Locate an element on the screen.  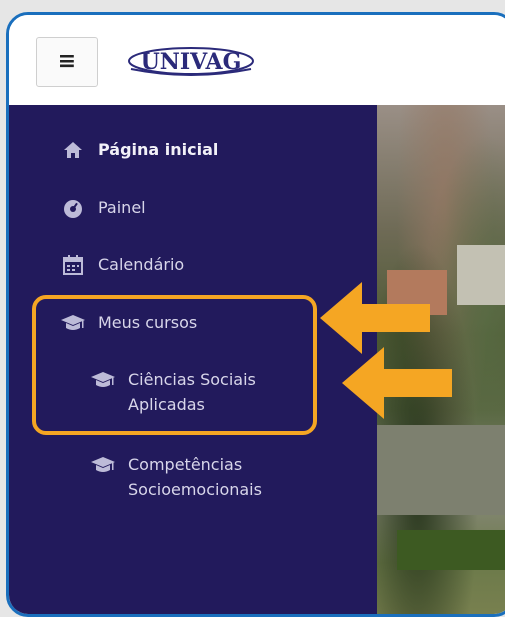
sidebar-item-calendar: Calendário is located at coordinates (121, 264).